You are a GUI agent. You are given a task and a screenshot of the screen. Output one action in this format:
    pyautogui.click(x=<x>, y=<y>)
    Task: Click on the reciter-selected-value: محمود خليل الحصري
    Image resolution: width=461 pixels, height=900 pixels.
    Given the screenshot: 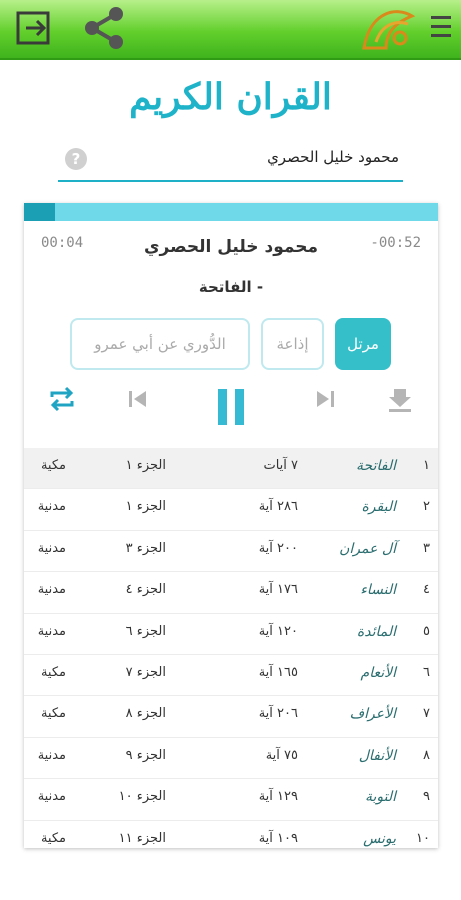 What is the action you would take?
    pyautogui.click(x=333, y=157)
    